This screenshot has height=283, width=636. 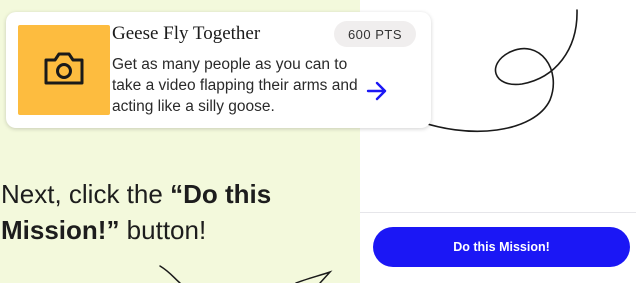 I want to click on mission-title: Geese Fly Together, so click(x=186, y=33).